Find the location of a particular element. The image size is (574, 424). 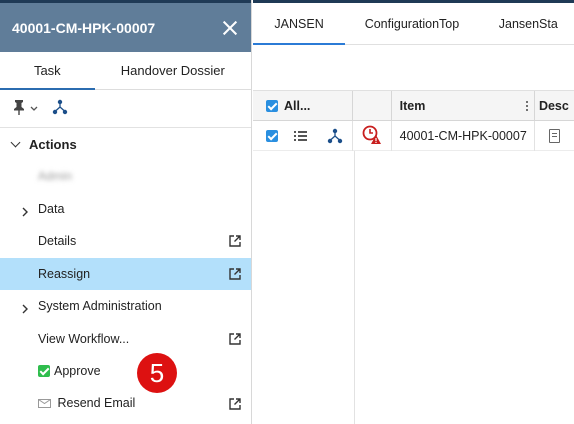

action-item-label: Resend Email is located at coordinates (96, 403).